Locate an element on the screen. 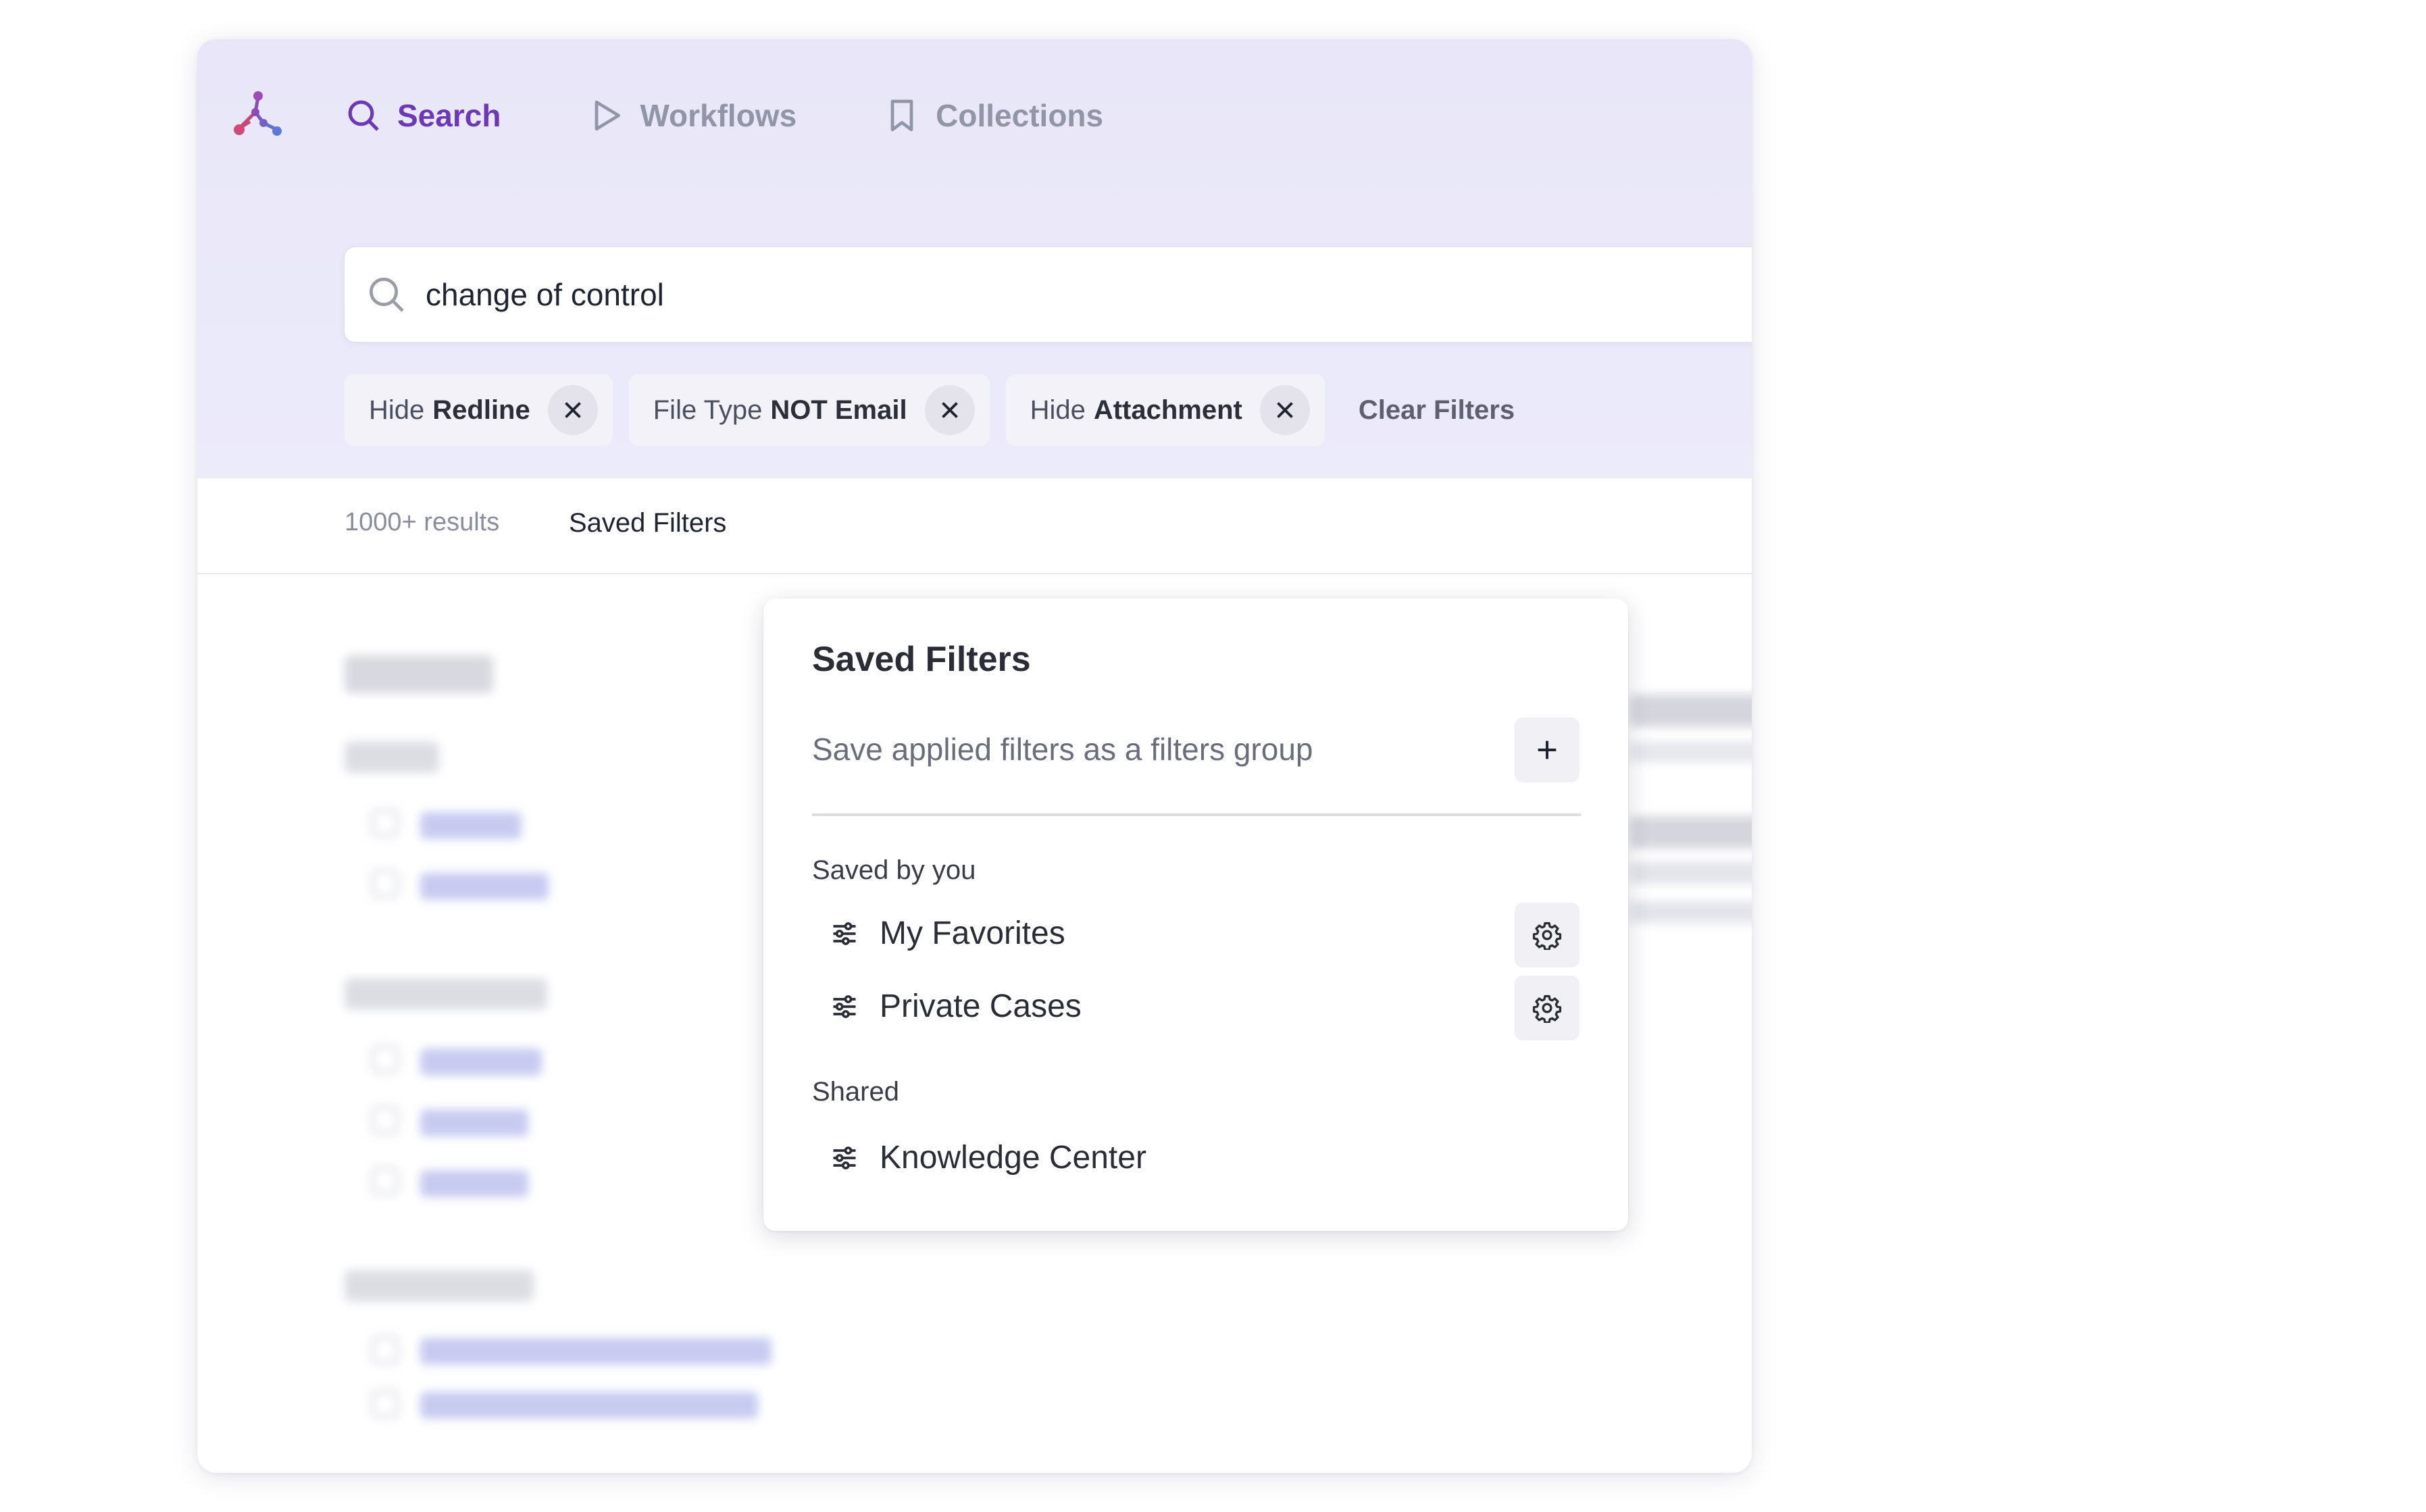 This screenshot has width=2426, height=1512. filter-chip: Hide Redline is located at coordinates (479, 410).